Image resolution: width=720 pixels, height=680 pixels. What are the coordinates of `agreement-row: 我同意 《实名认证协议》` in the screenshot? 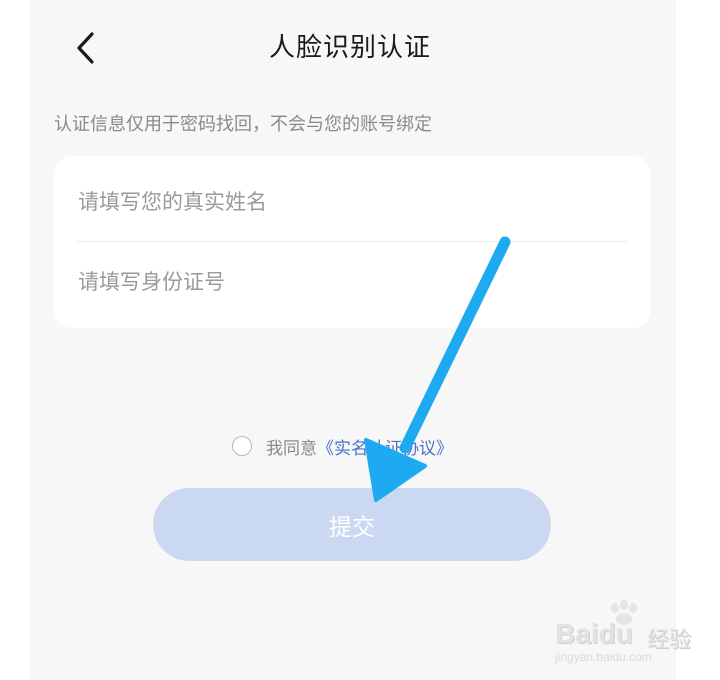 It's located at (342, 446).